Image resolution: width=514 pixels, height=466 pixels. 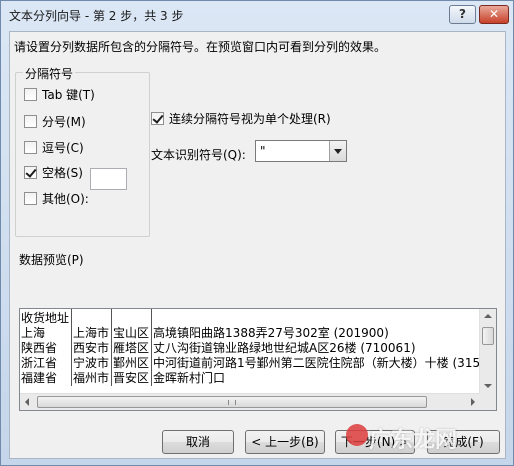 What do you see at coordinates (108, 179) in the screenshot?
I see `other-delimiter-input` at bounding box center [108, 179].